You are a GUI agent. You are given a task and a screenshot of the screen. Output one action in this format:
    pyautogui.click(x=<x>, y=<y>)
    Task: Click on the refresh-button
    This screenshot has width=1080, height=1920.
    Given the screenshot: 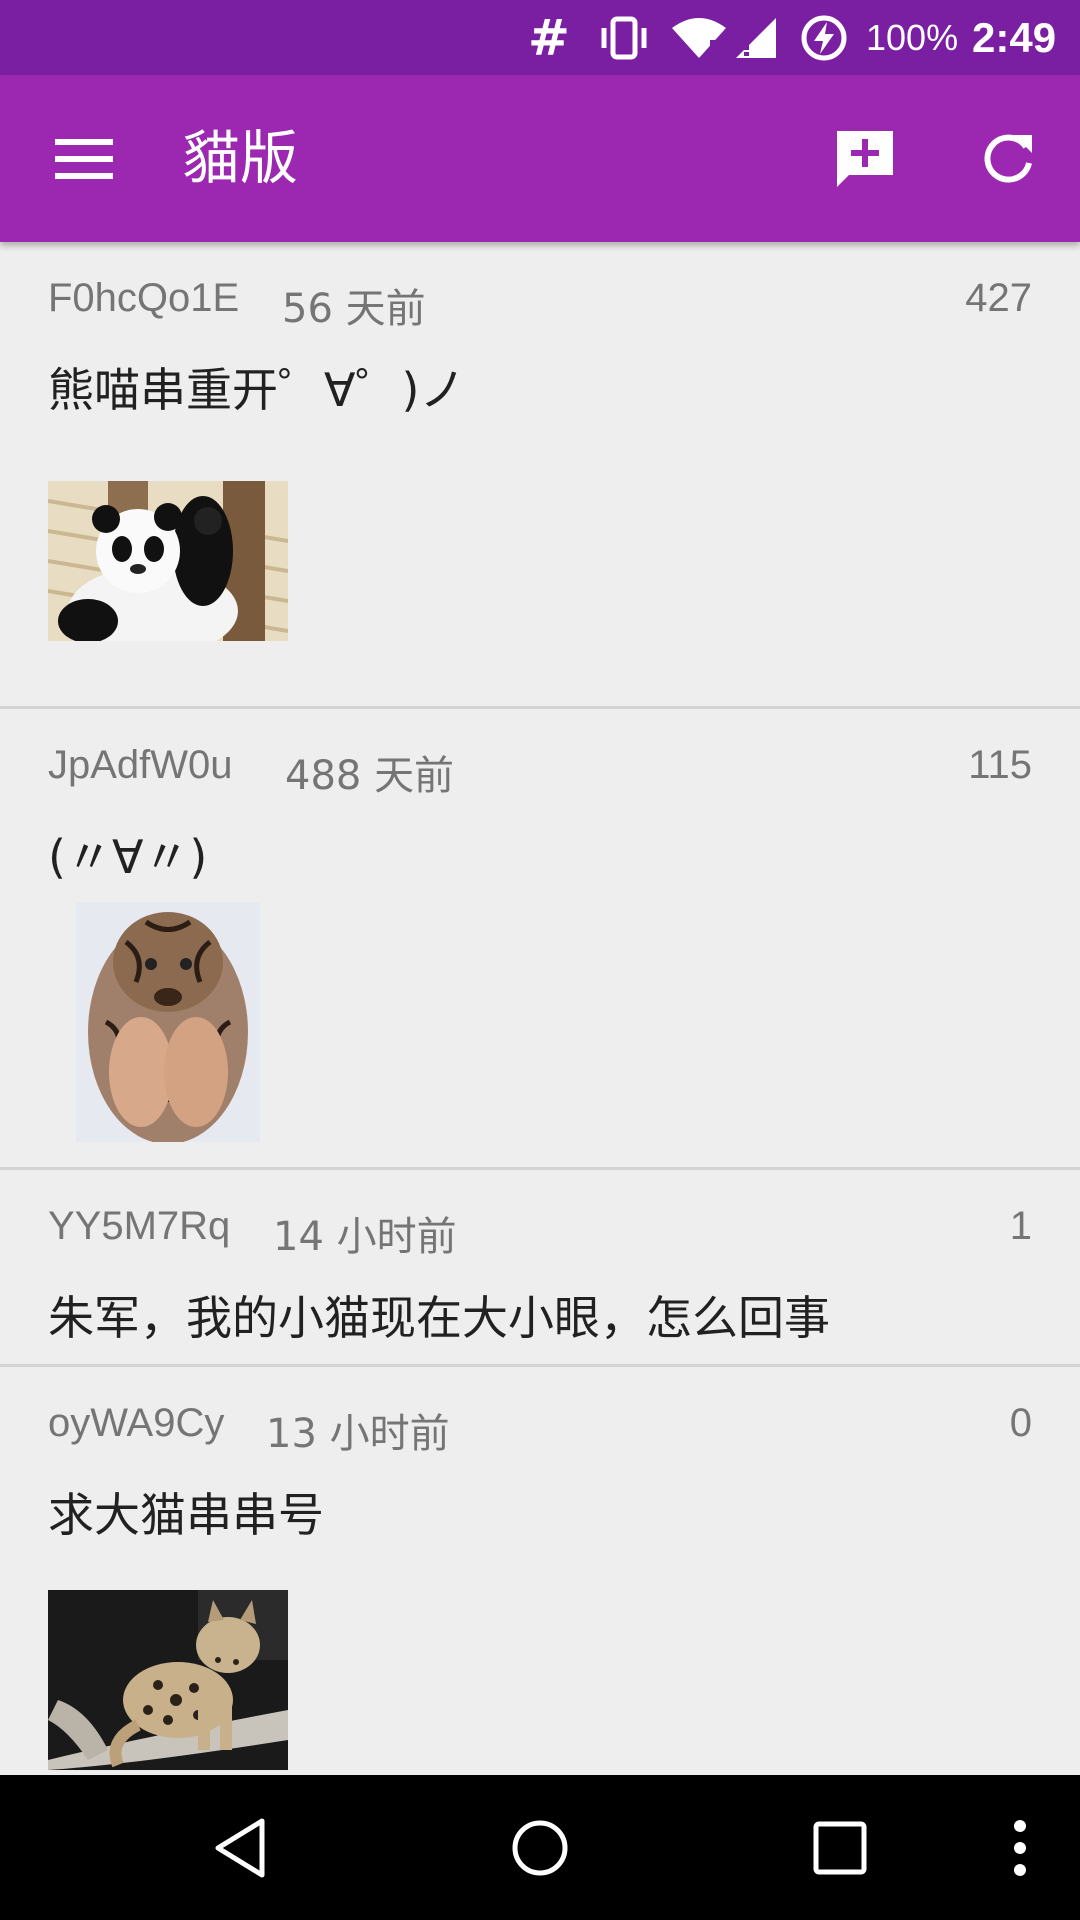 What is the action you would take?
    pyautogui.click(x=1008, y=158)
    